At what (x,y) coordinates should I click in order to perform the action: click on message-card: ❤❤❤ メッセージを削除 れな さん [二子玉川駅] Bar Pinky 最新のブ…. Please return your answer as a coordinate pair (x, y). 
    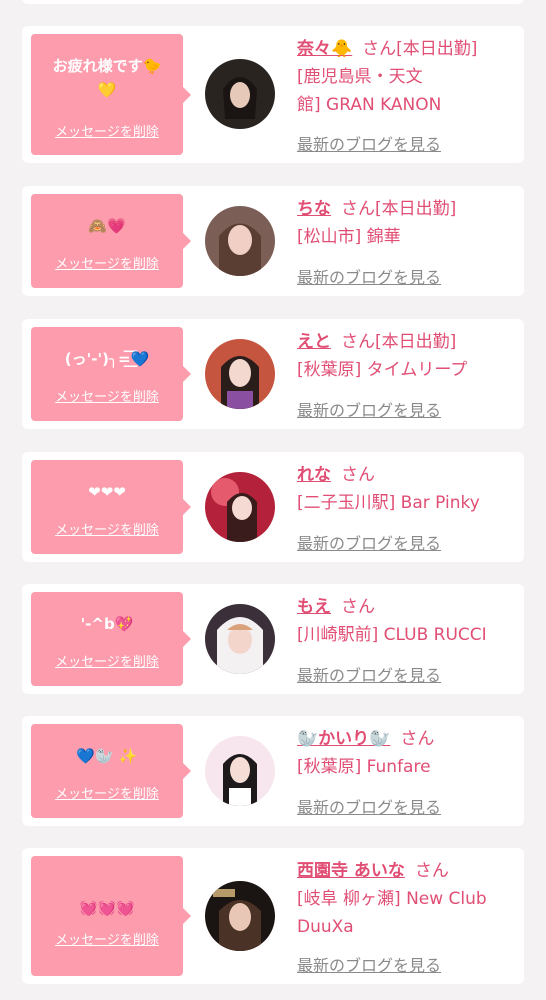
    Looking at the image, I should click on (273, 507).